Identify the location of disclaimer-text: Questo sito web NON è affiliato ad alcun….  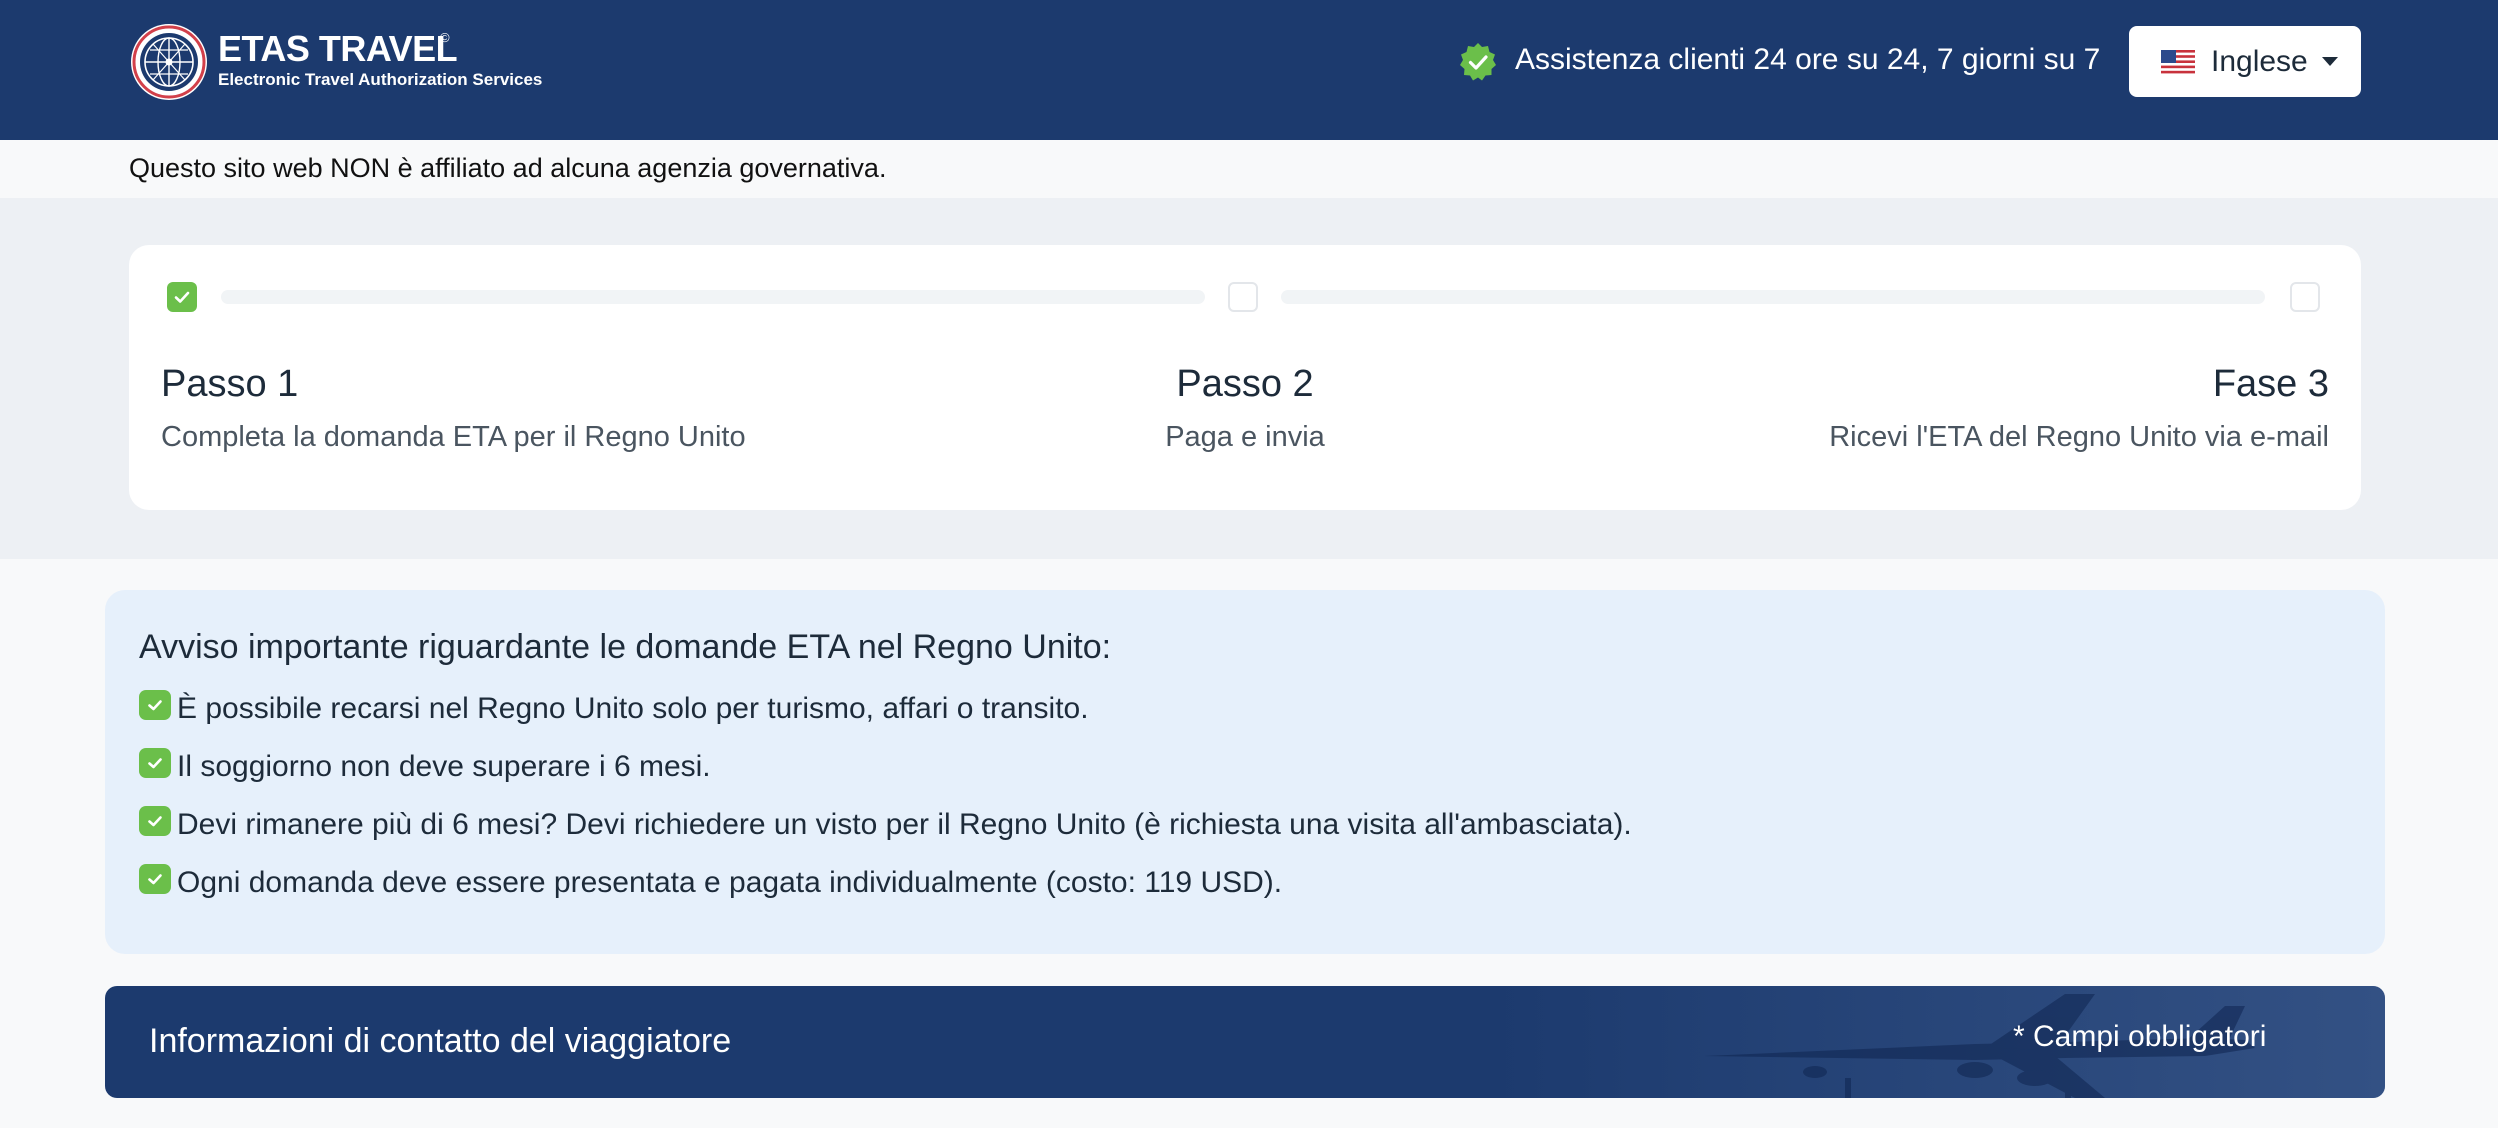
(508, 168).